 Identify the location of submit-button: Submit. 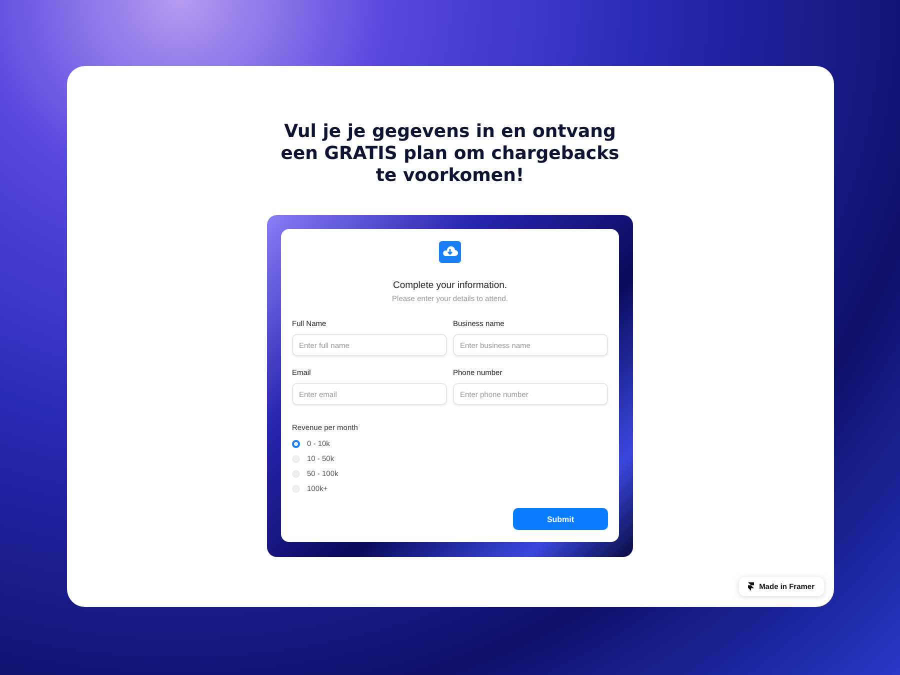
(560, 519).